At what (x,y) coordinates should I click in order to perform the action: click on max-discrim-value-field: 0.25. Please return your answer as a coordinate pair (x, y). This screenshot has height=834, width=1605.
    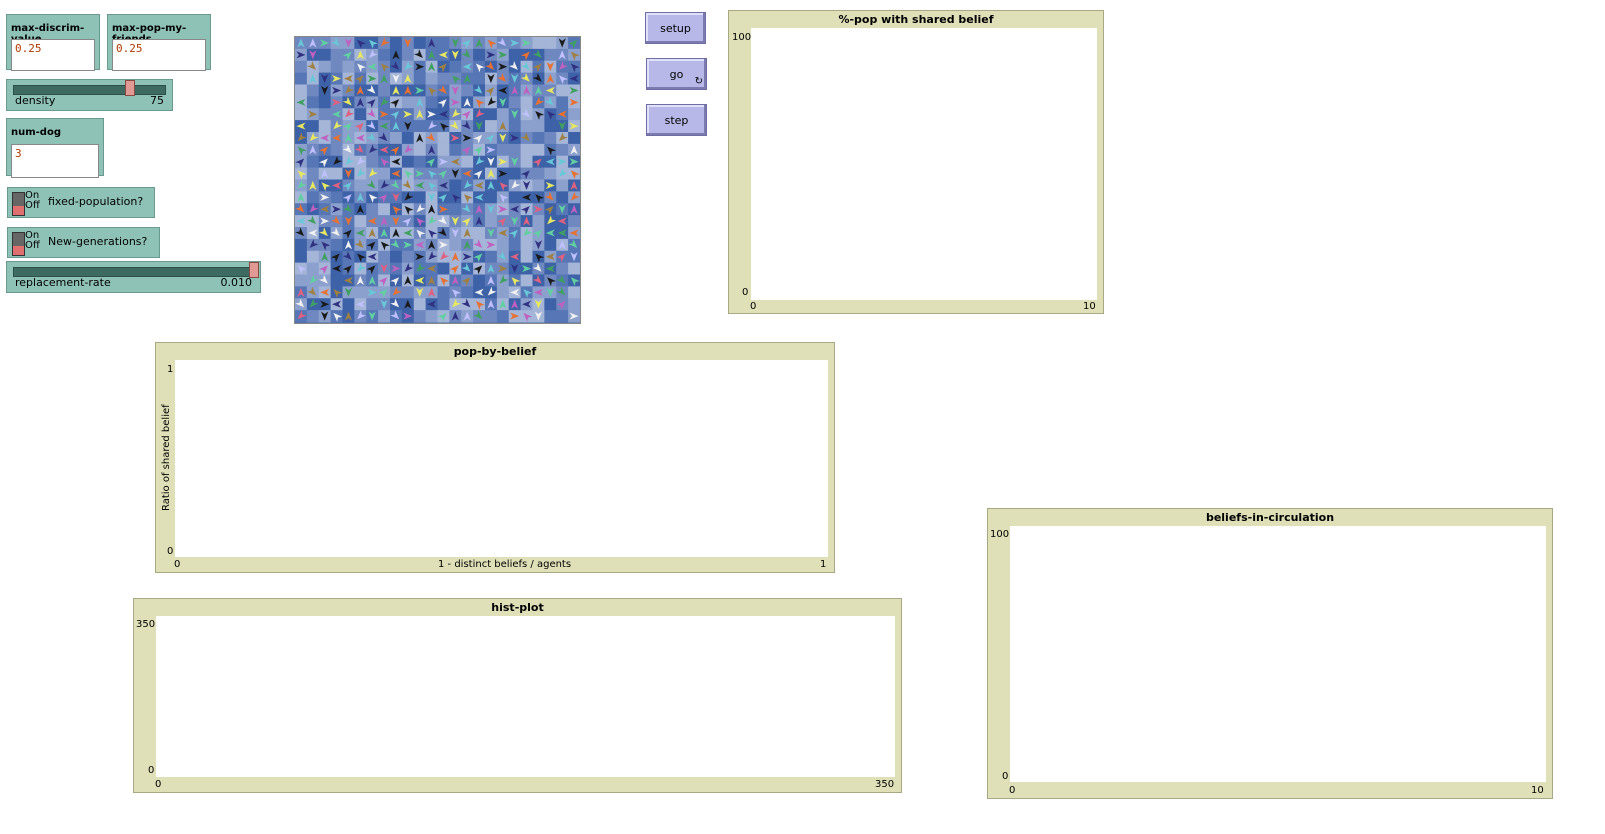
    Looking at the image, I should click on (53, 55).